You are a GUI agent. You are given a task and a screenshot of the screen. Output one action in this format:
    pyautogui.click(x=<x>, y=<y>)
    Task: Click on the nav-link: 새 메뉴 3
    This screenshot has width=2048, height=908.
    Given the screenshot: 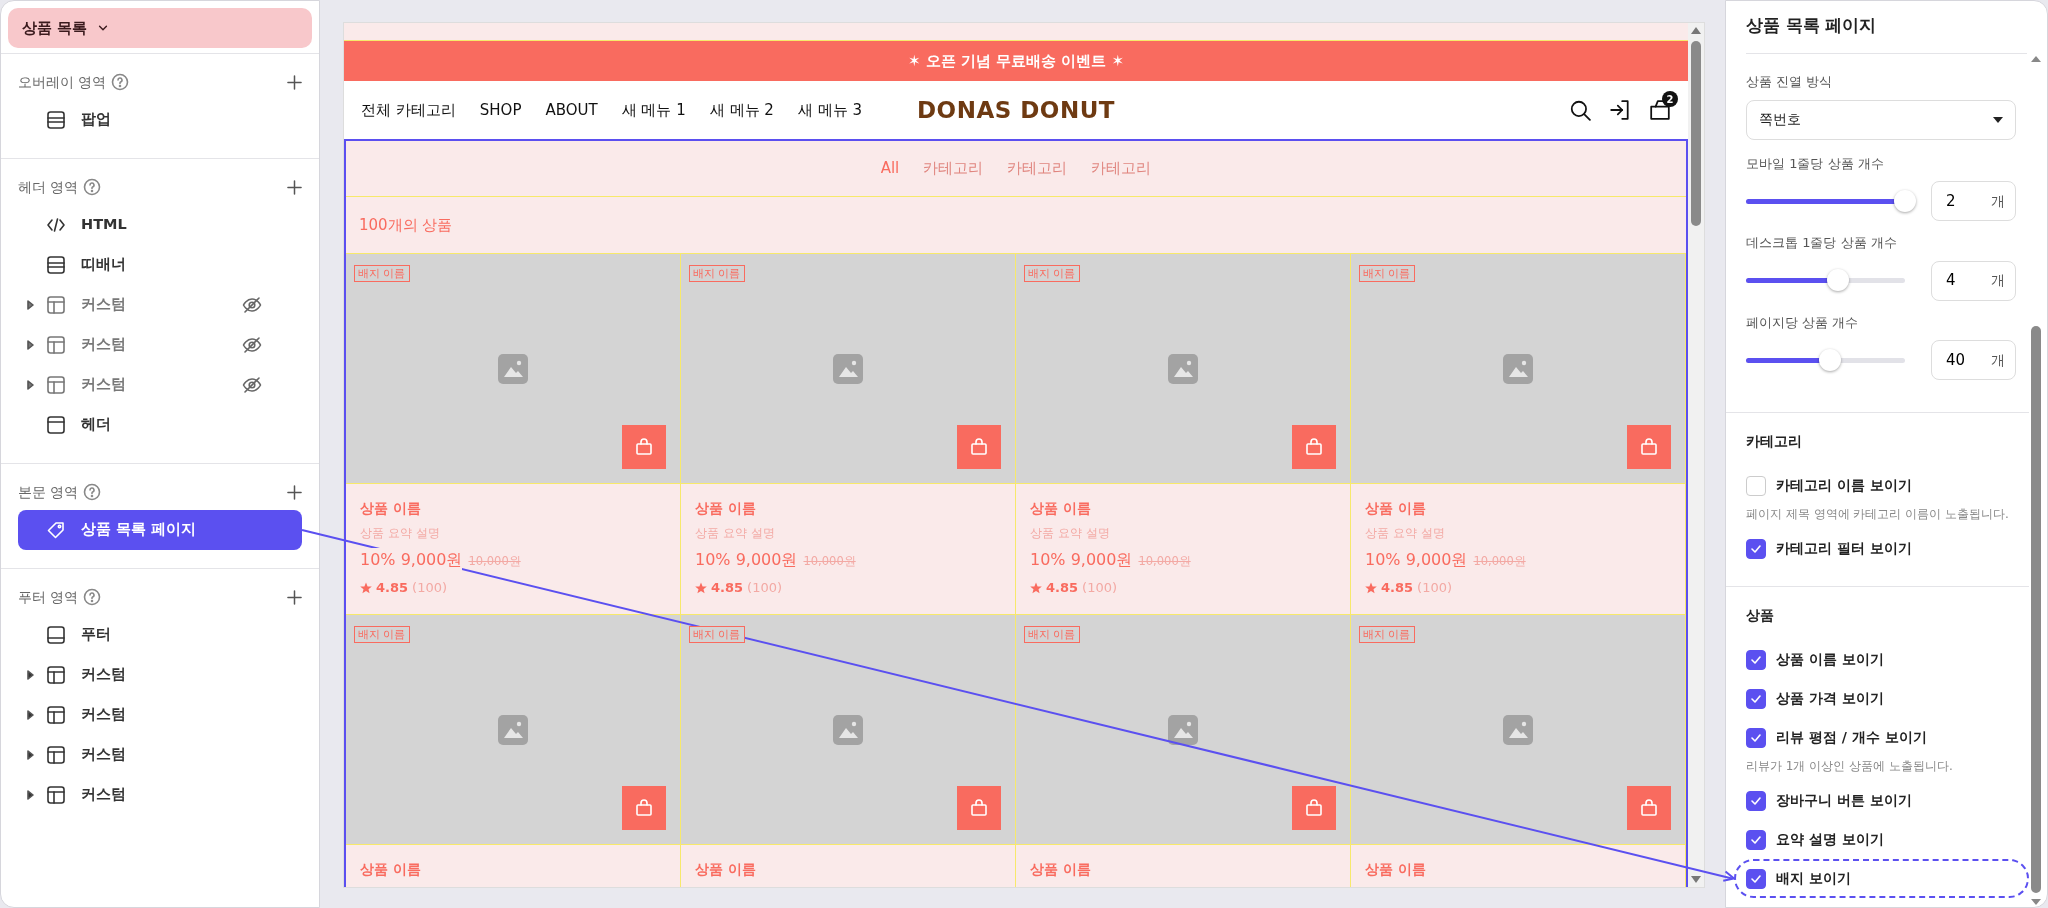 What is the action you would take?
    pyautogui.click(x=829, y=110)
    